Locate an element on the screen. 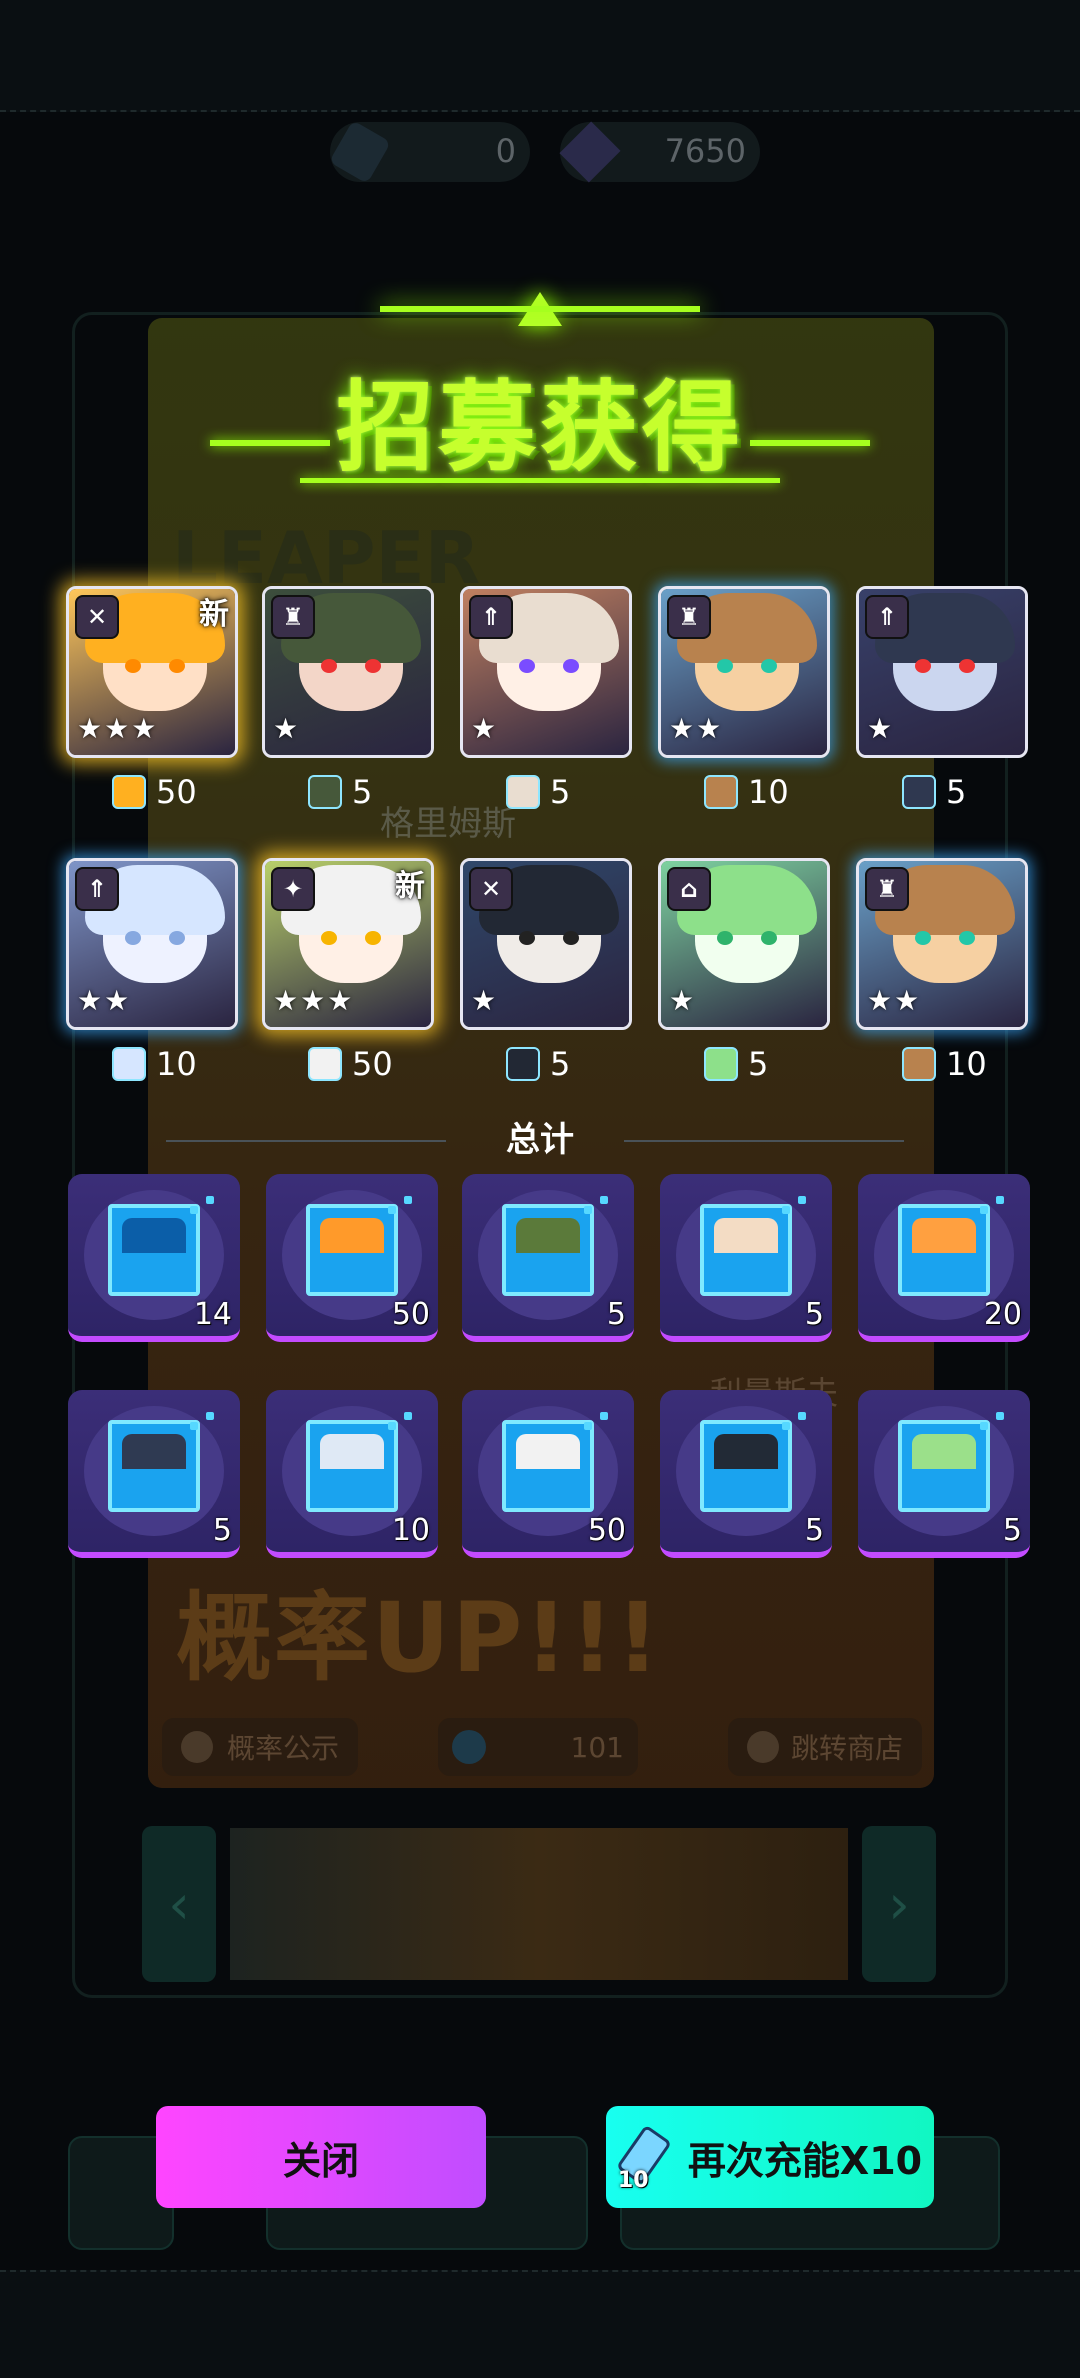  recruit-again-label: 再次充能X10 is located at coordinates (805, 2160).